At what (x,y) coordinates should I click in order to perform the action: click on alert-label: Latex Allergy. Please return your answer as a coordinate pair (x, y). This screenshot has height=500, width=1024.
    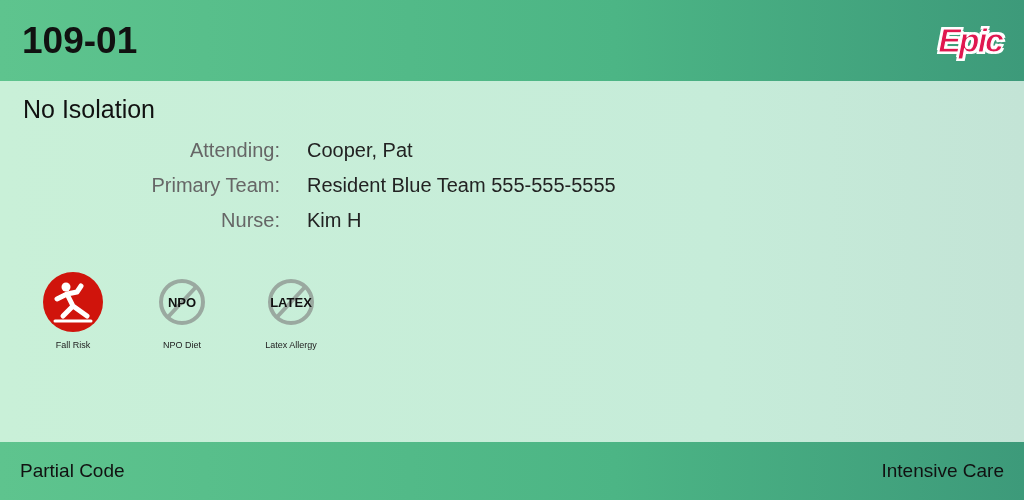
    Looking at the image, I should click on (291, 345).